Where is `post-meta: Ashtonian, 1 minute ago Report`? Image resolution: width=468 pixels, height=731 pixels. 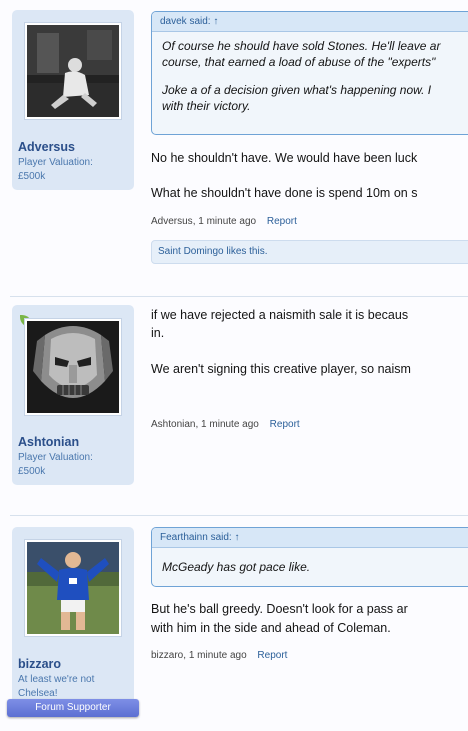
post-meta: Ashtonian, 1 minute ago Report is located at coordinates (225, 424).